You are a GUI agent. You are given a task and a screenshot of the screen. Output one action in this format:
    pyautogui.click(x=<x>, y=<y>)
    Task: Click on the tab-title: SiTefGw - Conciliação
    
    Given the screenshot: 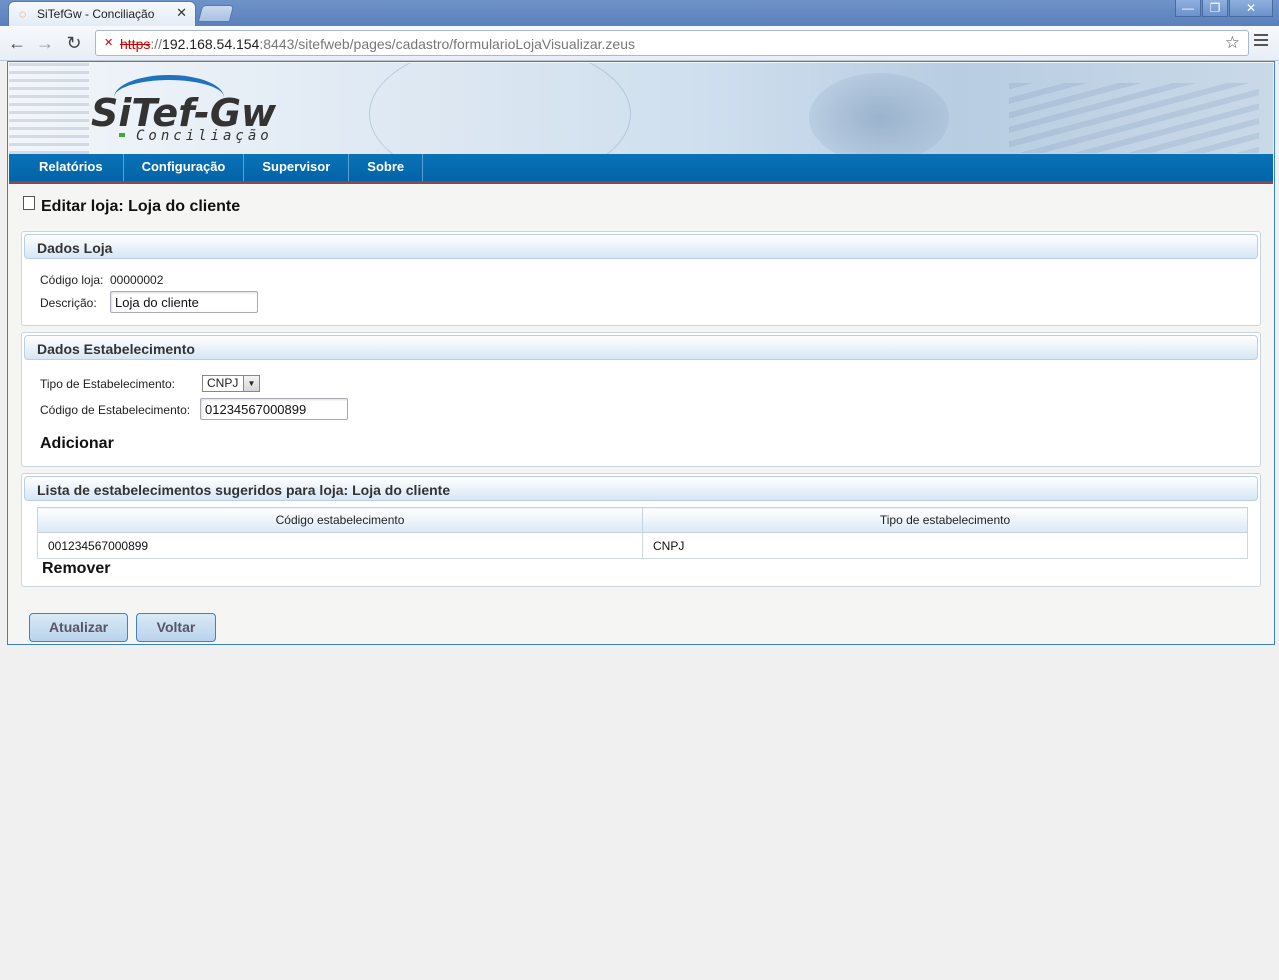 What is the action you would take?
    pyautogui.click(x=96, y=14)
    